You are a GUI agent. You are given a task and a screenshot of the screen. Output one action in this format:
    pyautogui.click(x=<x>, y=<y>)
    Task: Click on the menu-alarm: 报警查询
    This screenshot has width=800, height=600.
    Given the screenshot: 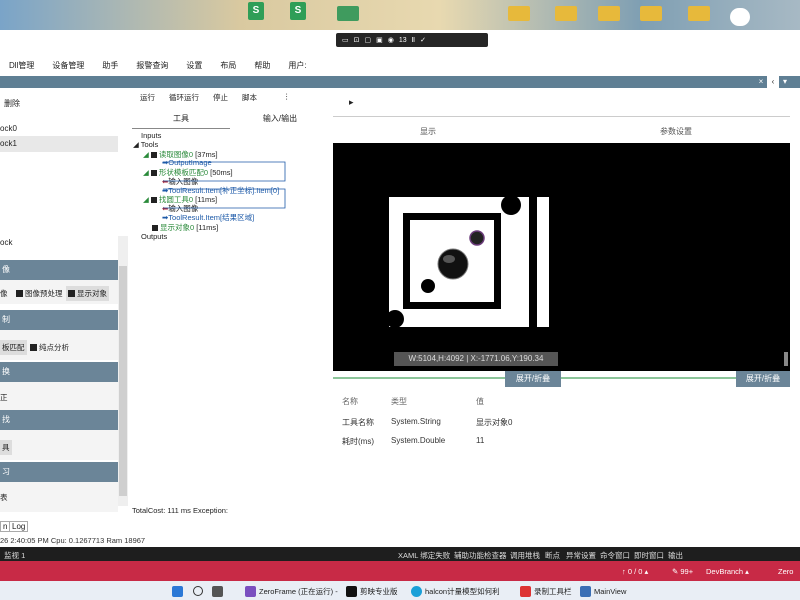 What is the action you would take?
    pyautogui.click(x=152, y=65)
    